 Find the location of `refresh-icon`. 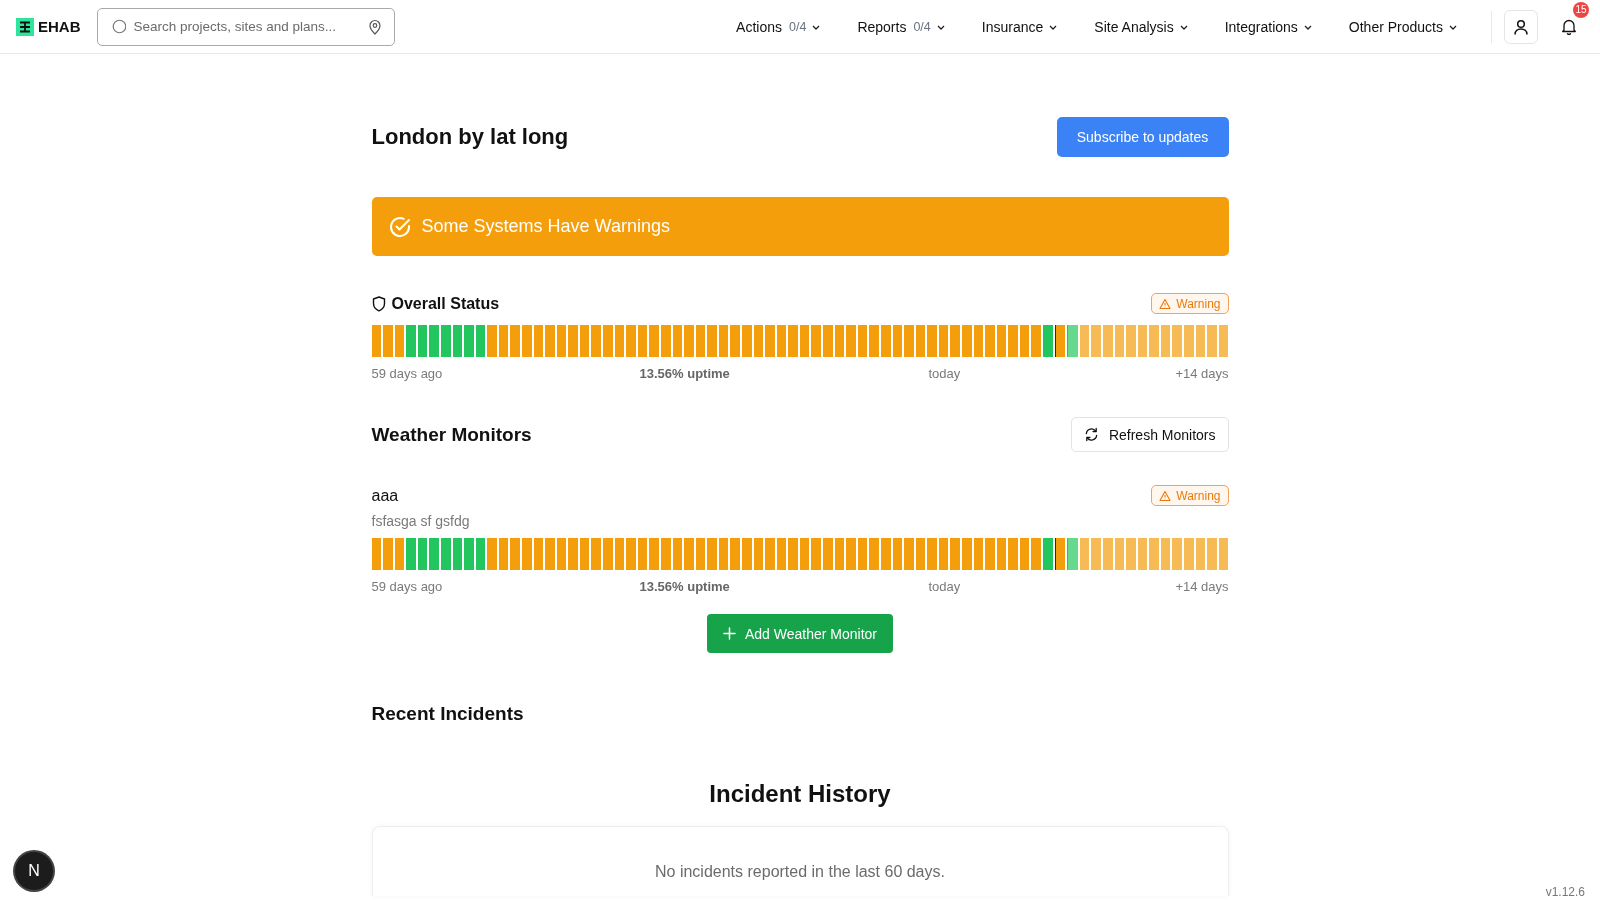

refresh-icon is located at coordinates (1091, 434).